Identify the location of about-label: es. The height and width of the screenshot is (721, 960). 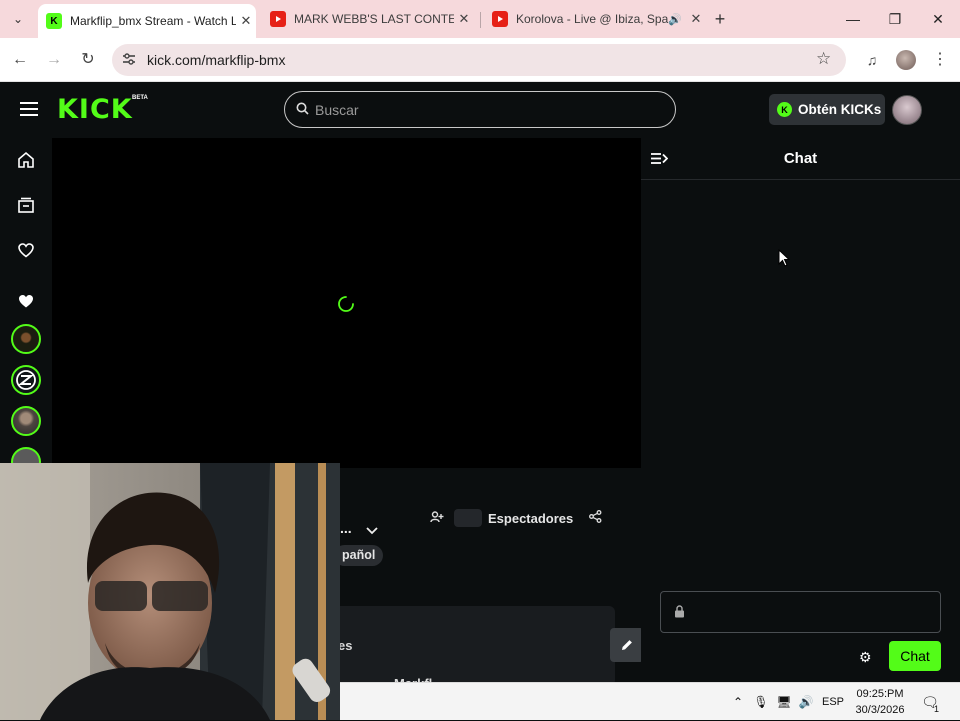
(345, 645).